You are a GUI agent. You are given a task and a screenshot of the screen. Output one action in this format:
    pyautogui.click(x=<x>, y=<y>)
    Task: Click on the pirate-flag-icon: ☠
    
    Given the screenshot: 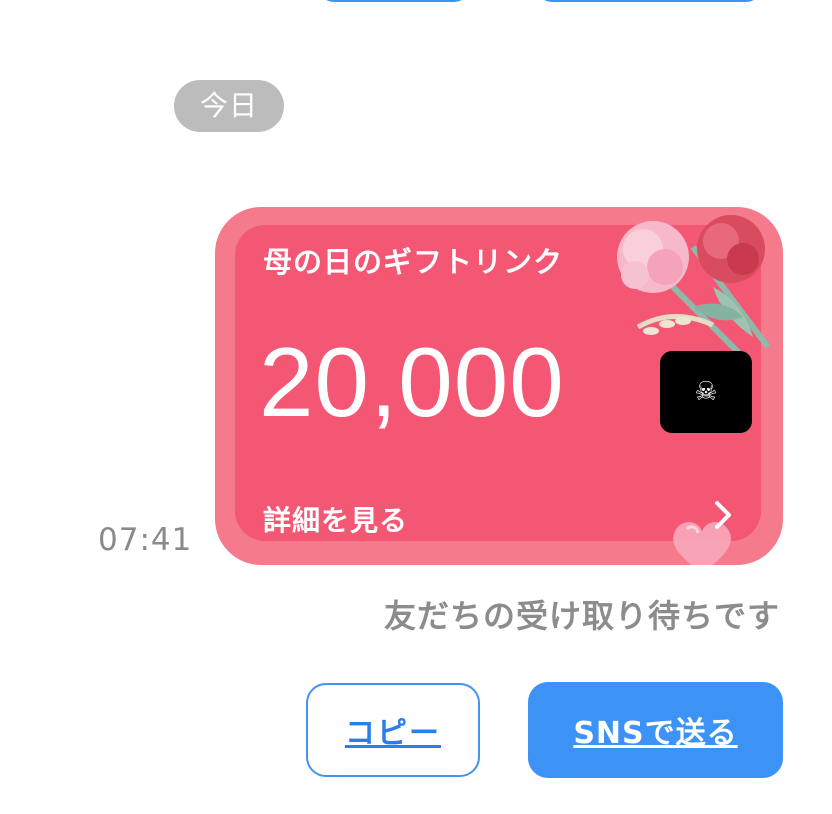 What is the action you would take?
    pyautogui.click(x=706, y=392)
    